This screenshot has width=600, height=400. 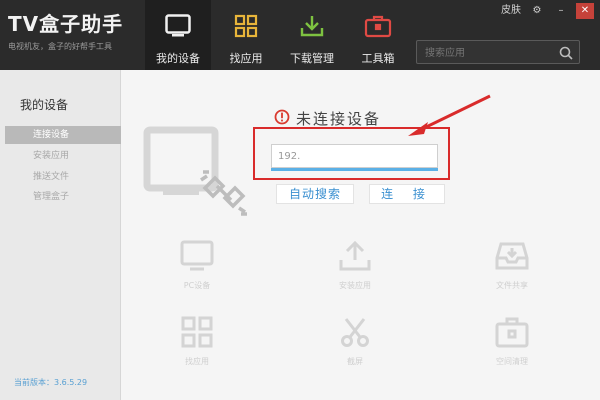 What do you see at coordinates (339, 119) in the screenshot?
I see `status-text: 未连接设备` at bounding box center [339, 119].